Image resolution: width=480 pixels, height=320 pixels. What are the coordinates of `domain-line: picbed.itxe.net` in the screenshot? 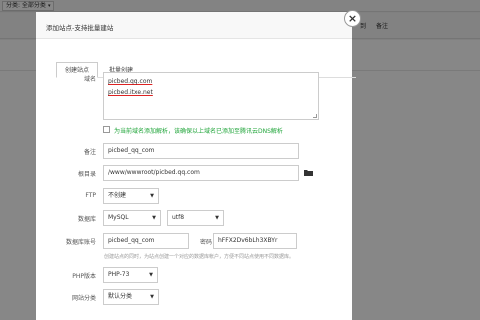 It's located at (130, 92).